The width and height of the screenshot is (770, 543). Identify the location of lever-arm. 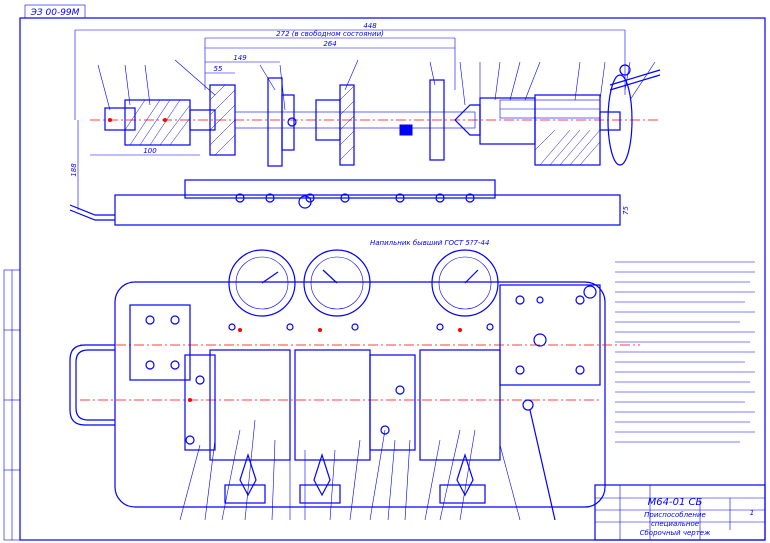
(92, 210).